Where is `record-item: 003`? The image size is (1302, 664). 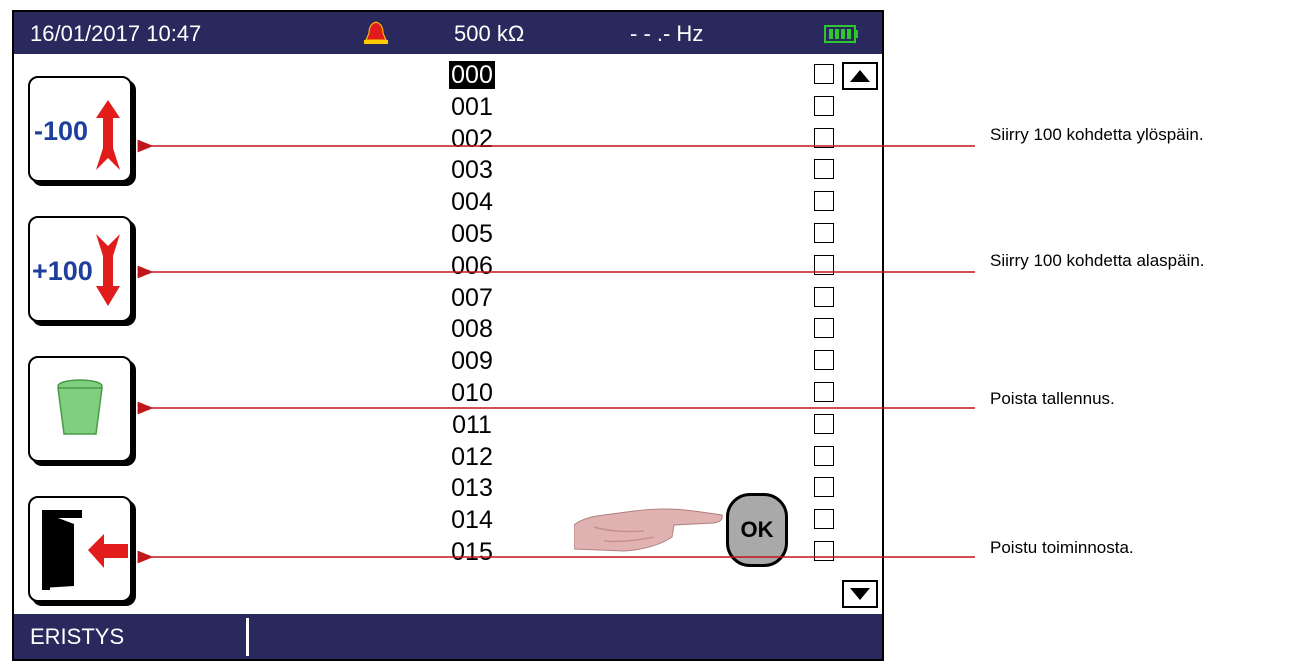
record-item: 003 is located at coordinates (472, 171).